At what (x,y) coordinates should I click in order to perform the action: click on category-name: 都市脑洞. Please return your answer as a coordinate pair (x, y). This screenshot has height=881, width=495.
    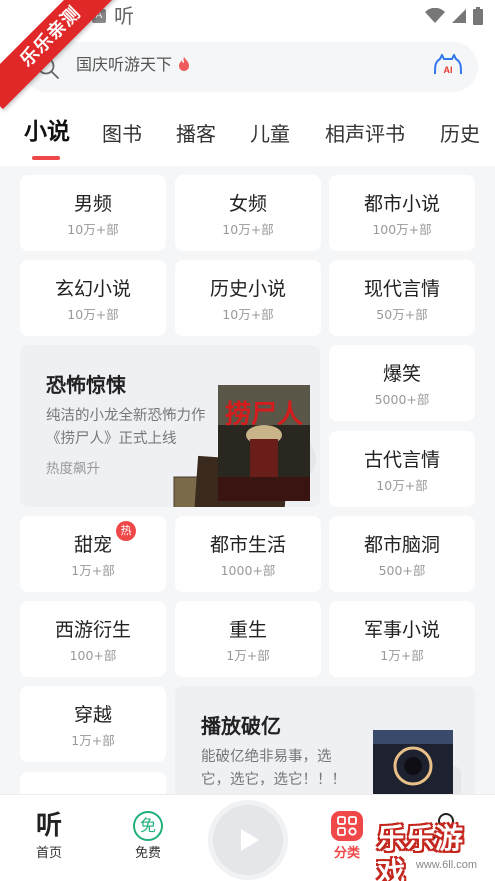
    Looking at the image, I should click on (401, 545).